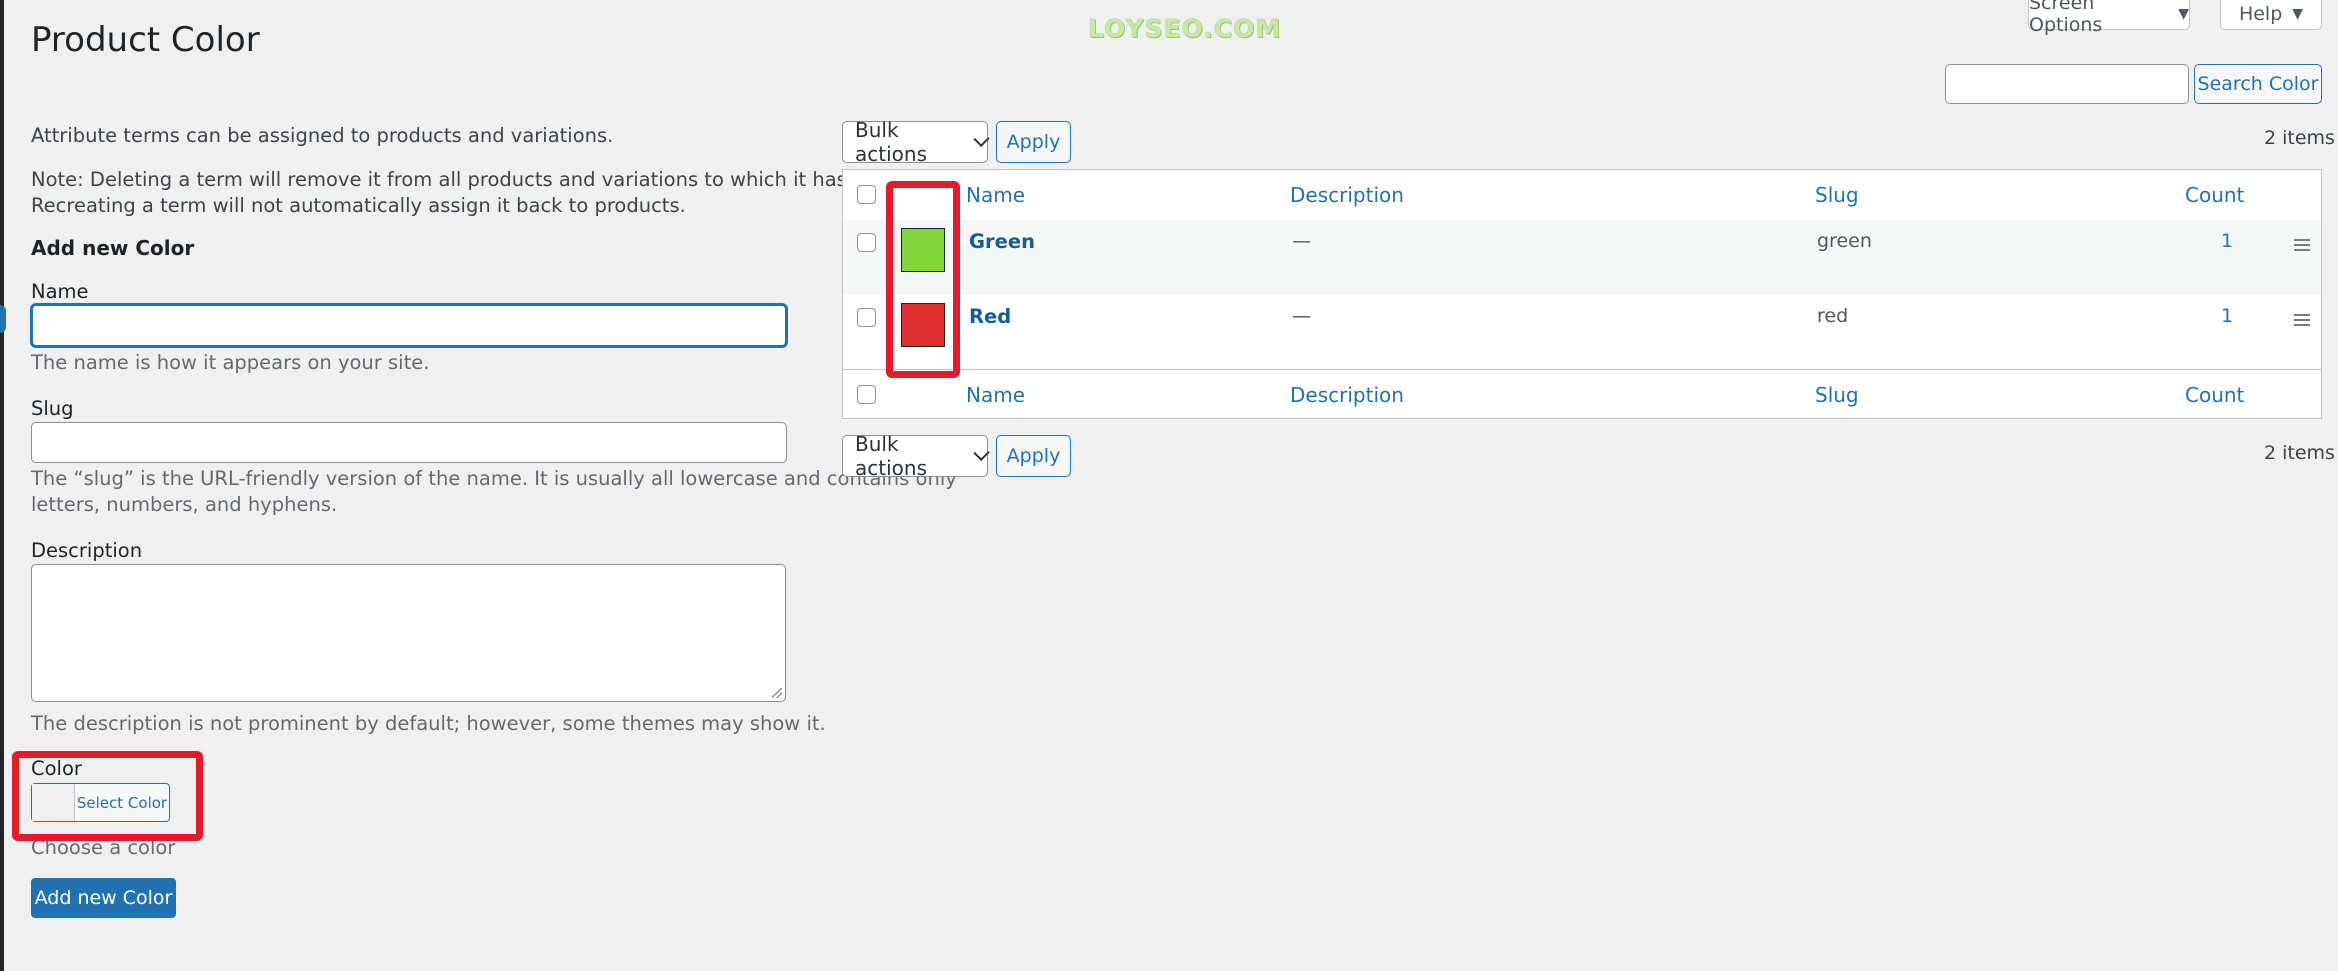 This screenshot has height=971, width=2338. I want to click on items-count-bottom: 2 items, so click(2299, 453).